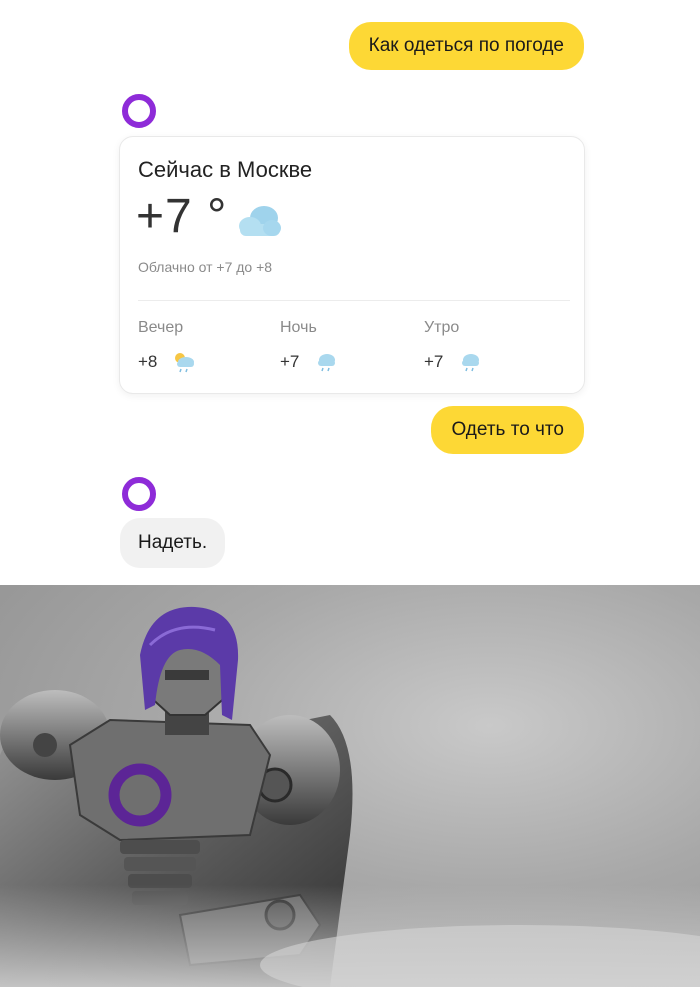 This screenshot has width=700, height=987. What do you see at coordinates (161, 327) in the screenshot?
I see `forecast-label: Вечер` at bounding box center [161, 327].